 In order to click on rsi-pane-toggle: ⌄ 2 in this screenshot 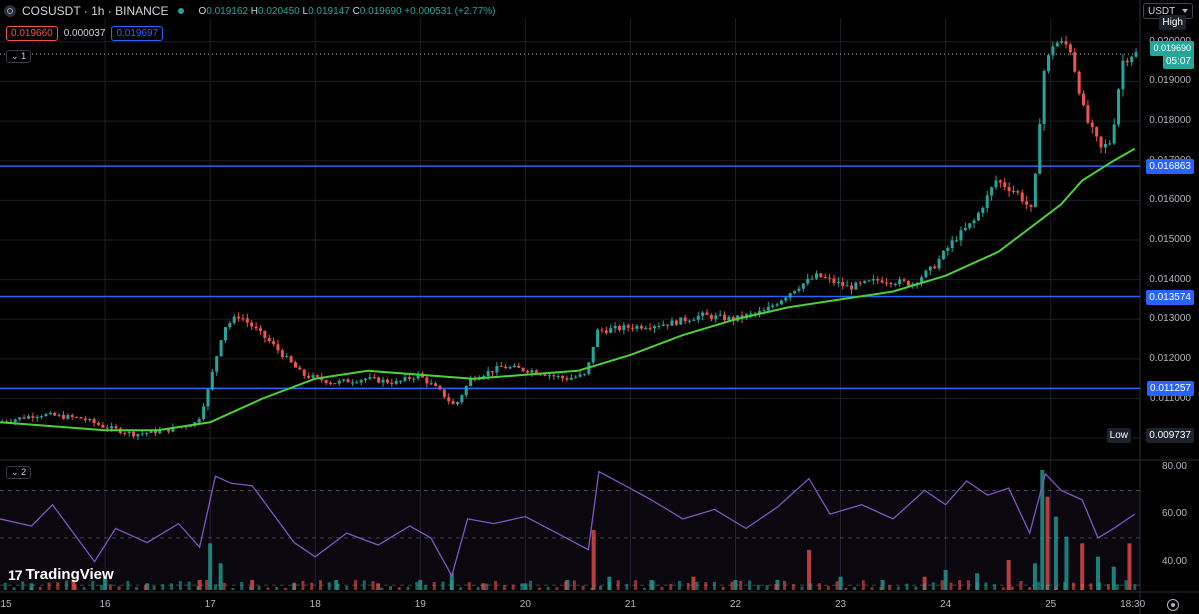, I will do `click(19, 472)`.